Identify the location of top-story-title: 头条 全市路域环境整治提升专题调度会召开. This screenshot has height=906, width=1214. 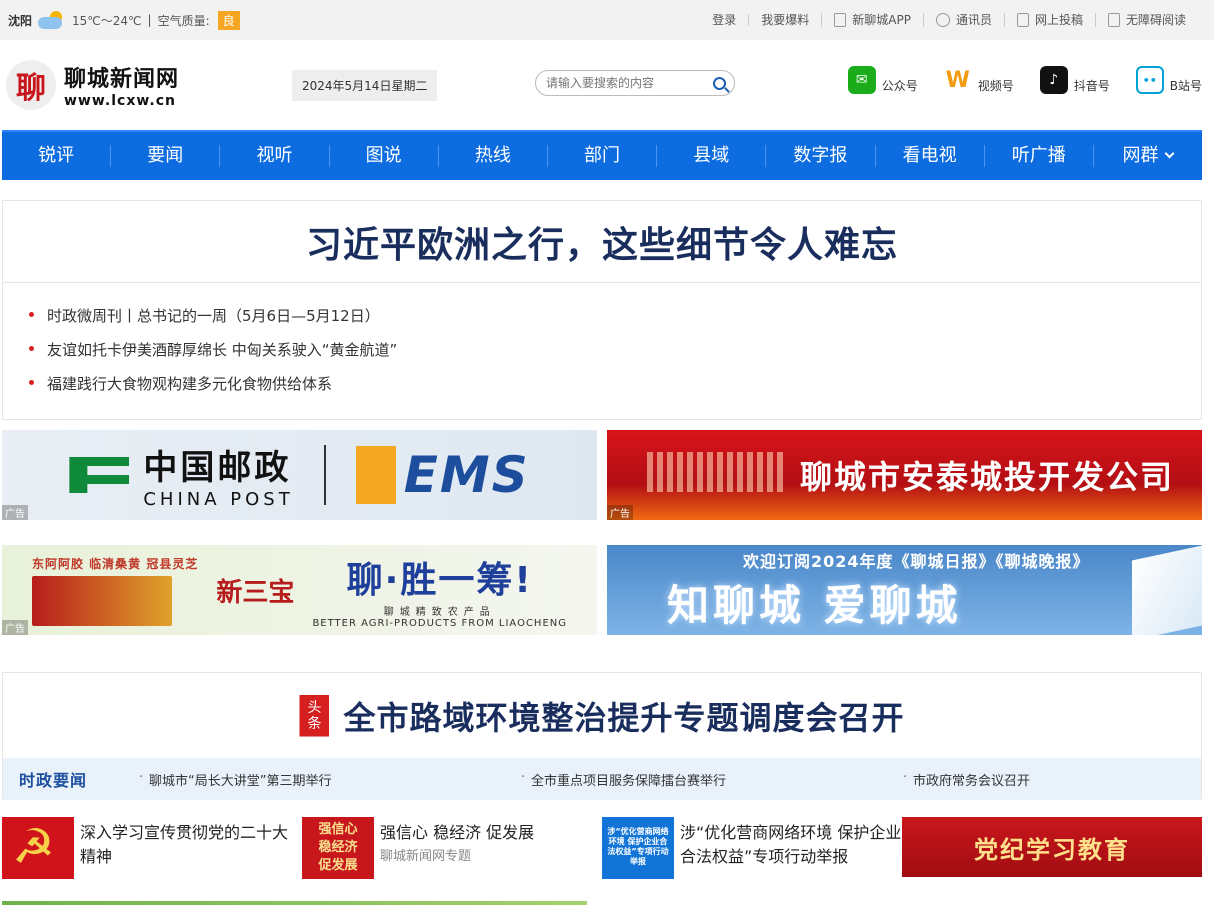
(602, 715).